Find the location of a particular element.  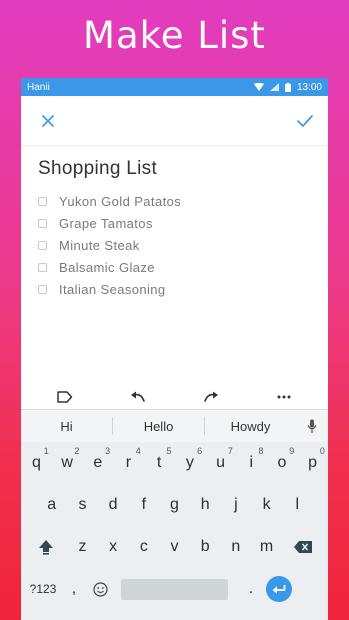

key-d: d is located at coordinates (113, 505).